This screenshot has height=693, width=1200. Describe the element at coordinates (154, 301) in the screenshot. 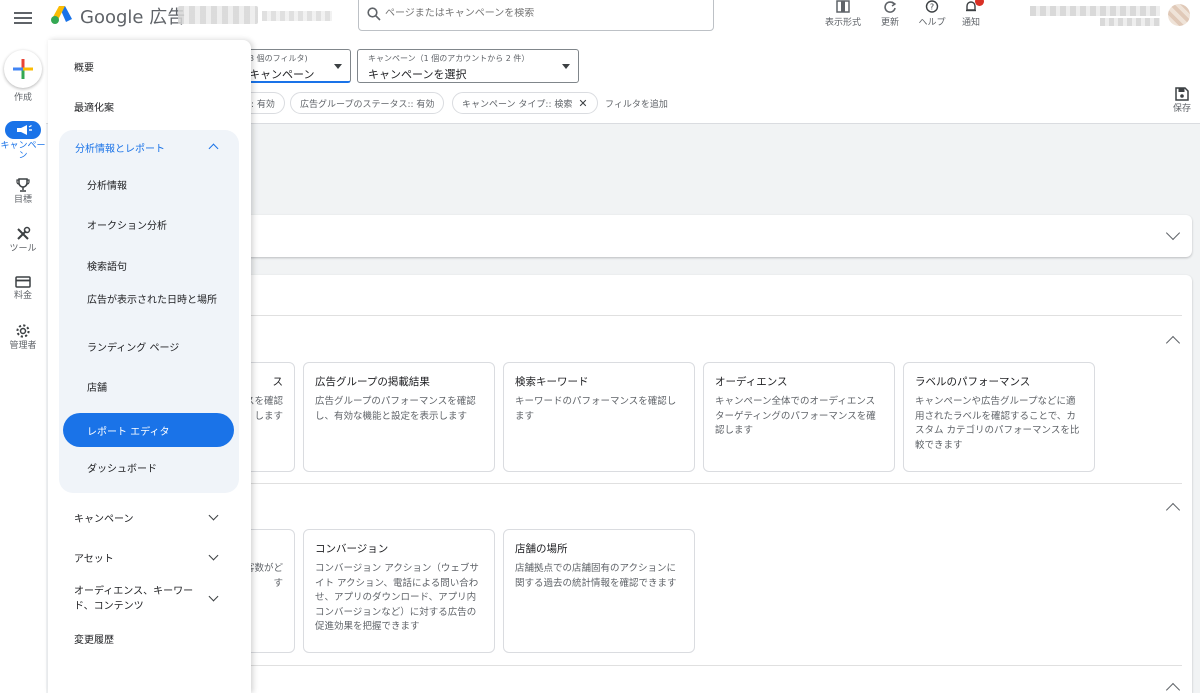

I see `nav-subitem-when-where: 広告が表示された日時と場所` at that location.